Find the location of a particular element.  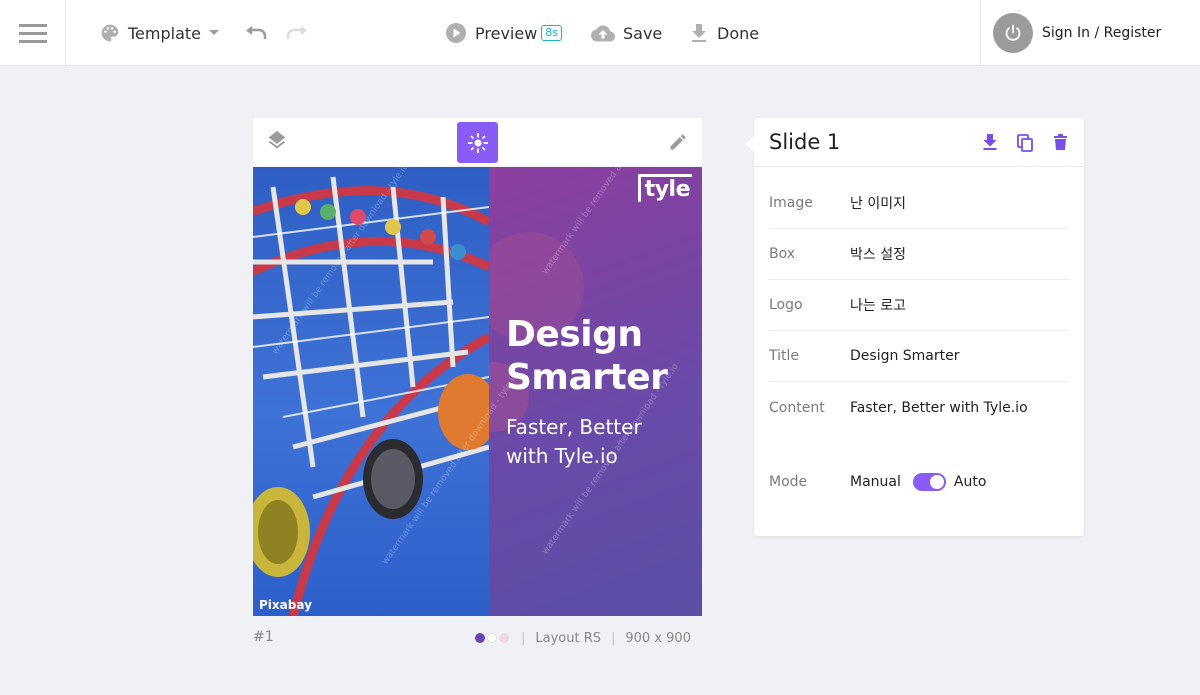

property-label: Image is located at coordinates (791, 203).